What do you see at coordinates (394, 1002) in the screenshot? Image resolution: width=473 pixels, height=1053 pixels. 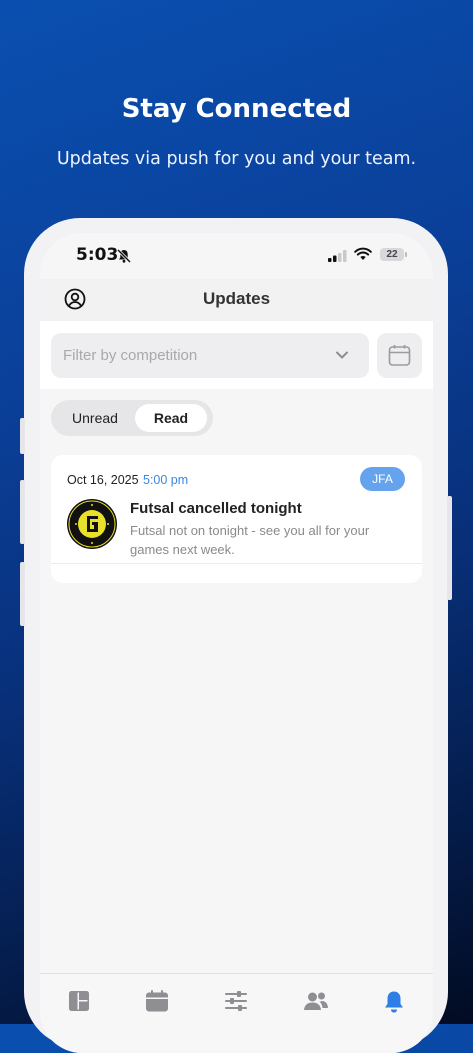 I see `bell-icon` at bounding box center [394, 1002].